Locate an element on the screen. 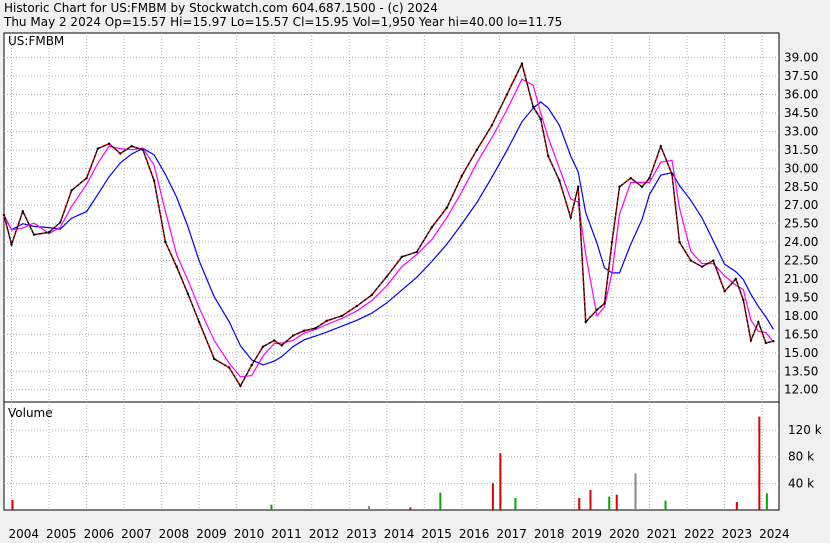 The image size is (830, 543). year-tick-label: 2022 is located at coordinates (699, 534).